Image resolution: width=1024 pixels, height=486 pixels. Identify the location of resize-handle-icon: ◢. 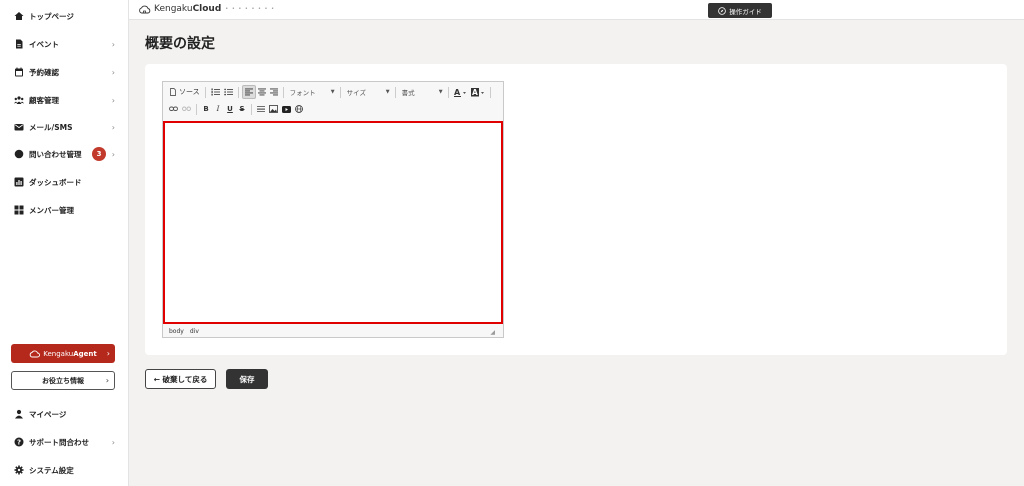
(492, 332).